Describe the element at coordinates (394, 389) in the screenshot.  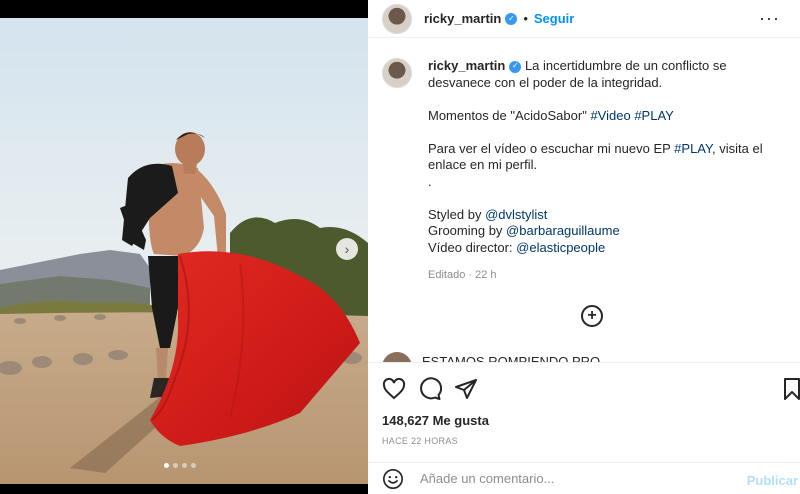
I see `heart-icon` at that location.